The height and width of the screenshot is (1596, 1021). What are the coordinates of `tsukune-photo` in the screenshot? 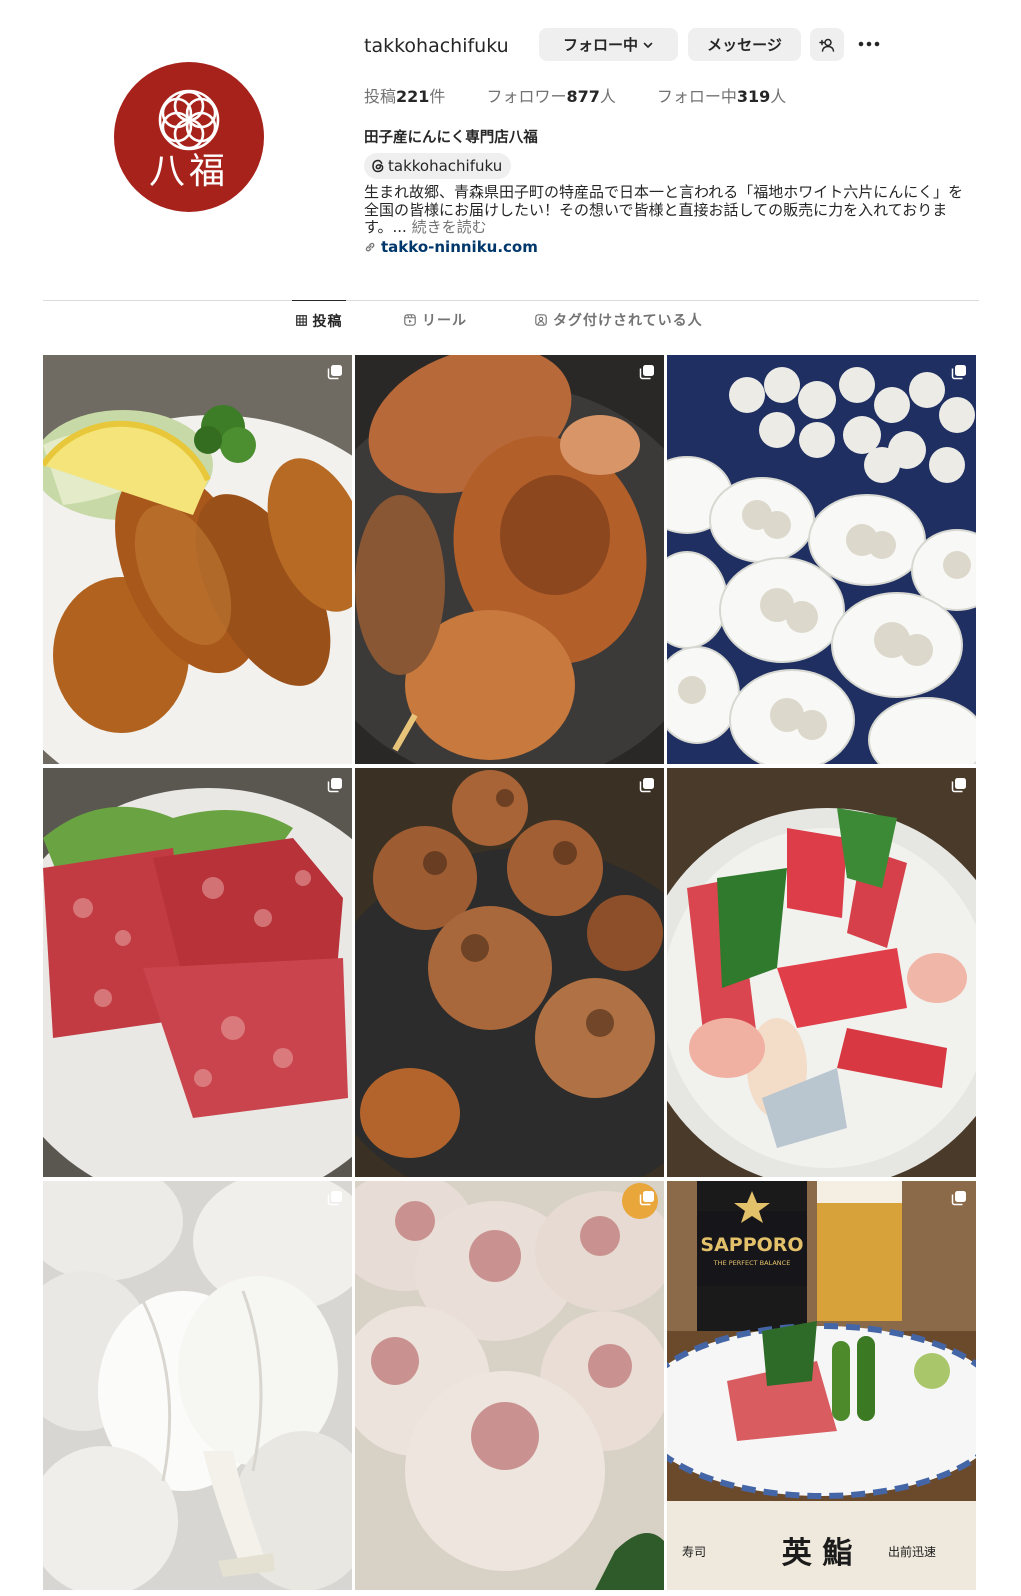 It's located at (509, 972).